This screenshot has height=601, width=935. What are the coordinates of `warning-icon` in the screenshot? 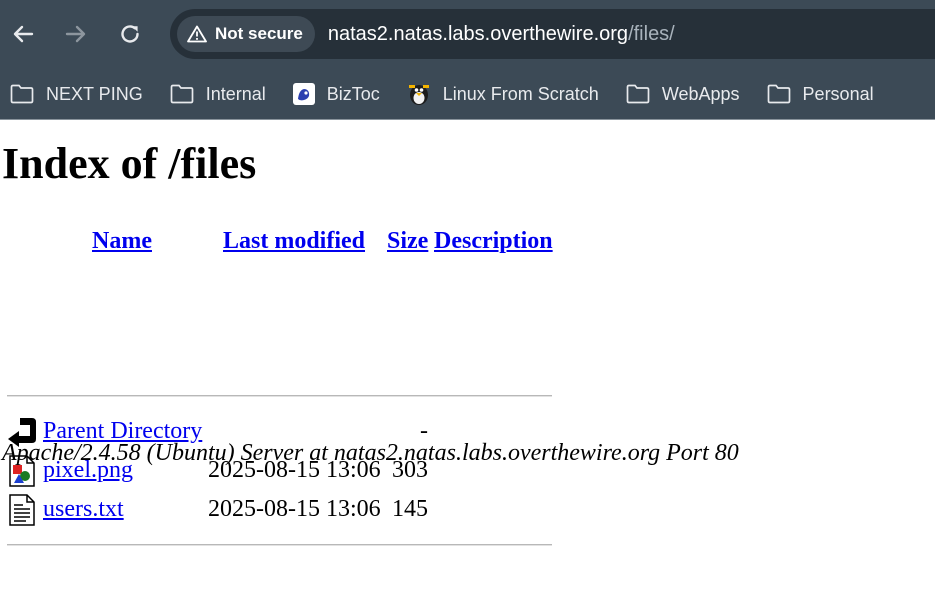 It's located at (197, 34).